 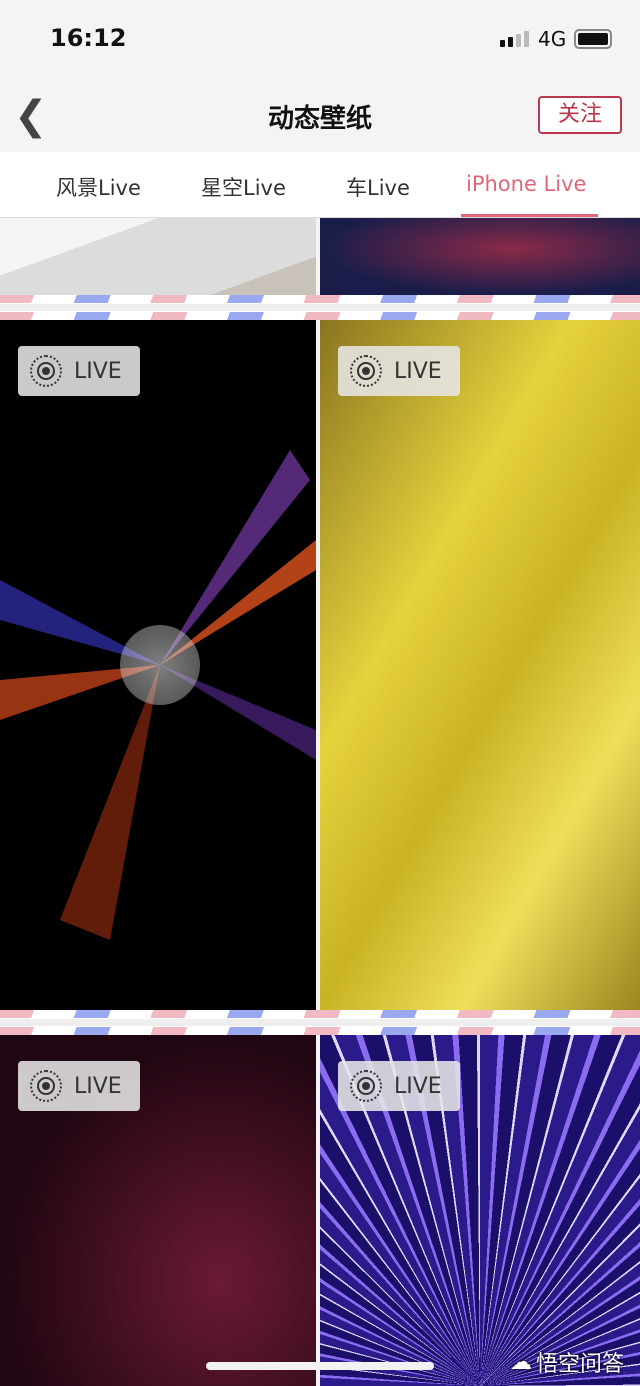 What do you see at coordinates (320, 1366) in the screenshot?
I see `home-indicator` at bounding box center [320, 1366].